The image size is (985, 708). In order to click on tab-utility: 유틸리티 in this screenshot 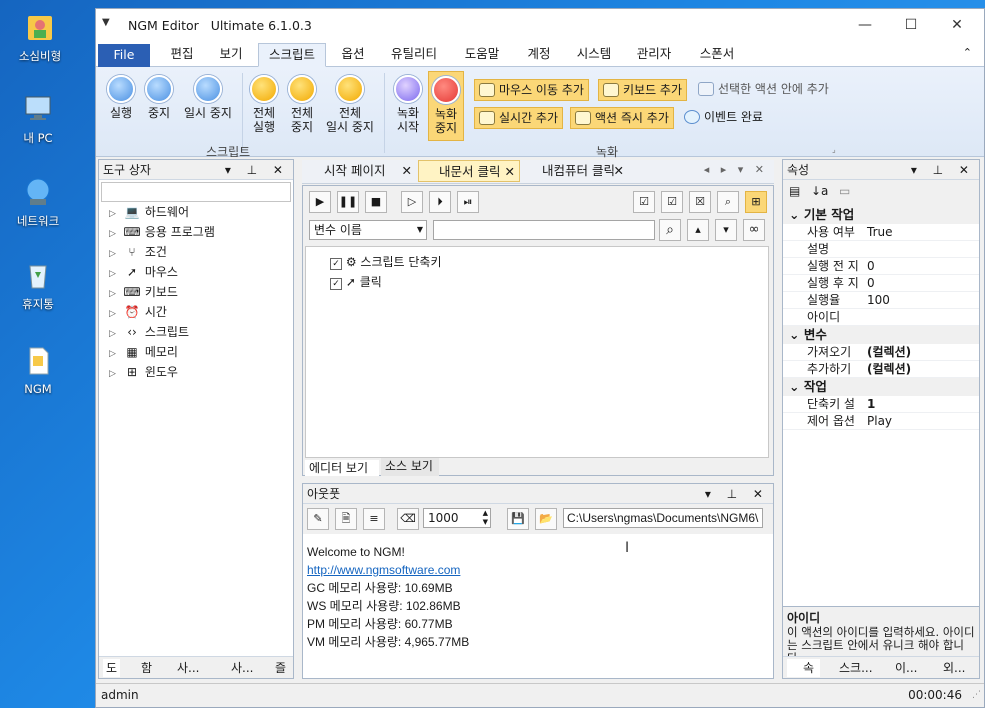, I will do `click(414, 55)`.